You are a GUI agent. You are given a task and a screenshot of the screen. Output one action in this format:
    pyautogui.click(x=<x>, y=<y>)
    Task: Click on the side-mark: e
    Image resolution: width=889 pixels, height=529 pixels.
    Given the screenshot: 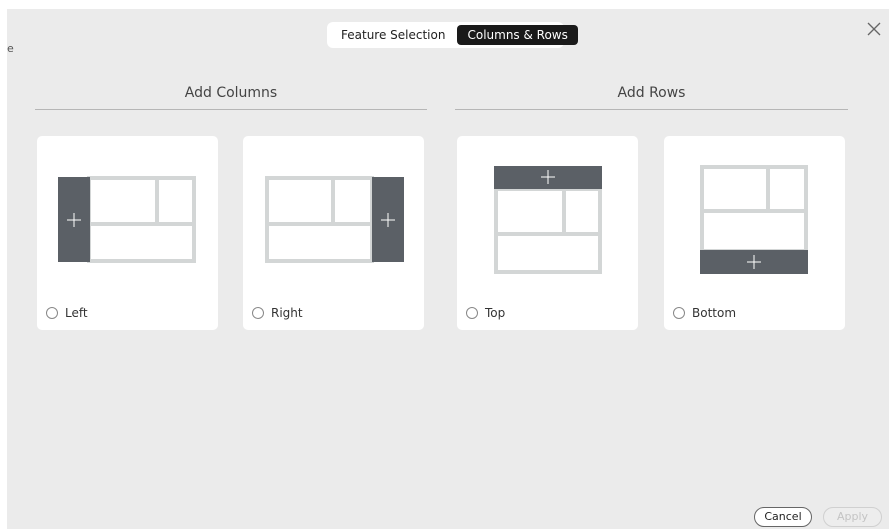 What is the action you would take?
    pyautogui.click(x=10, y=48)
    